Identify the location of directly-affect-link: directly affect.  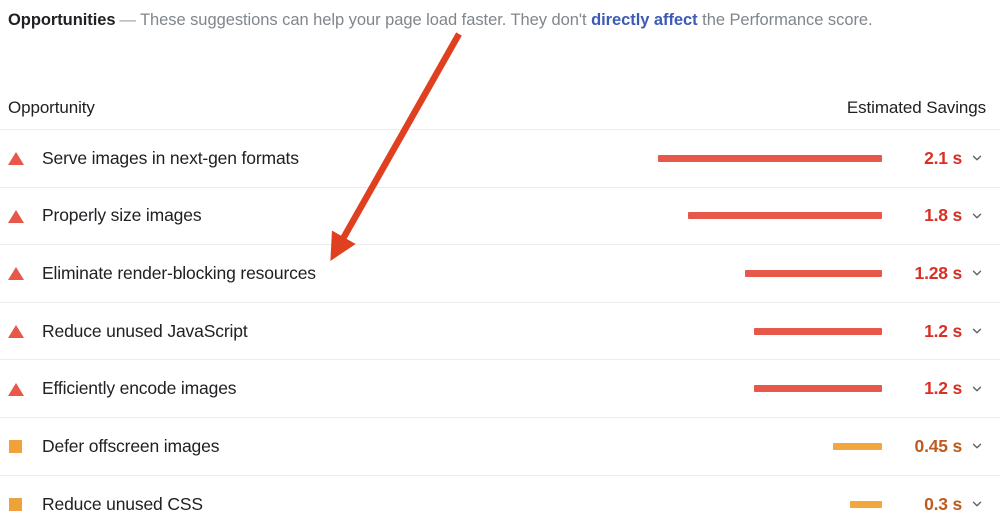
(644, 20).